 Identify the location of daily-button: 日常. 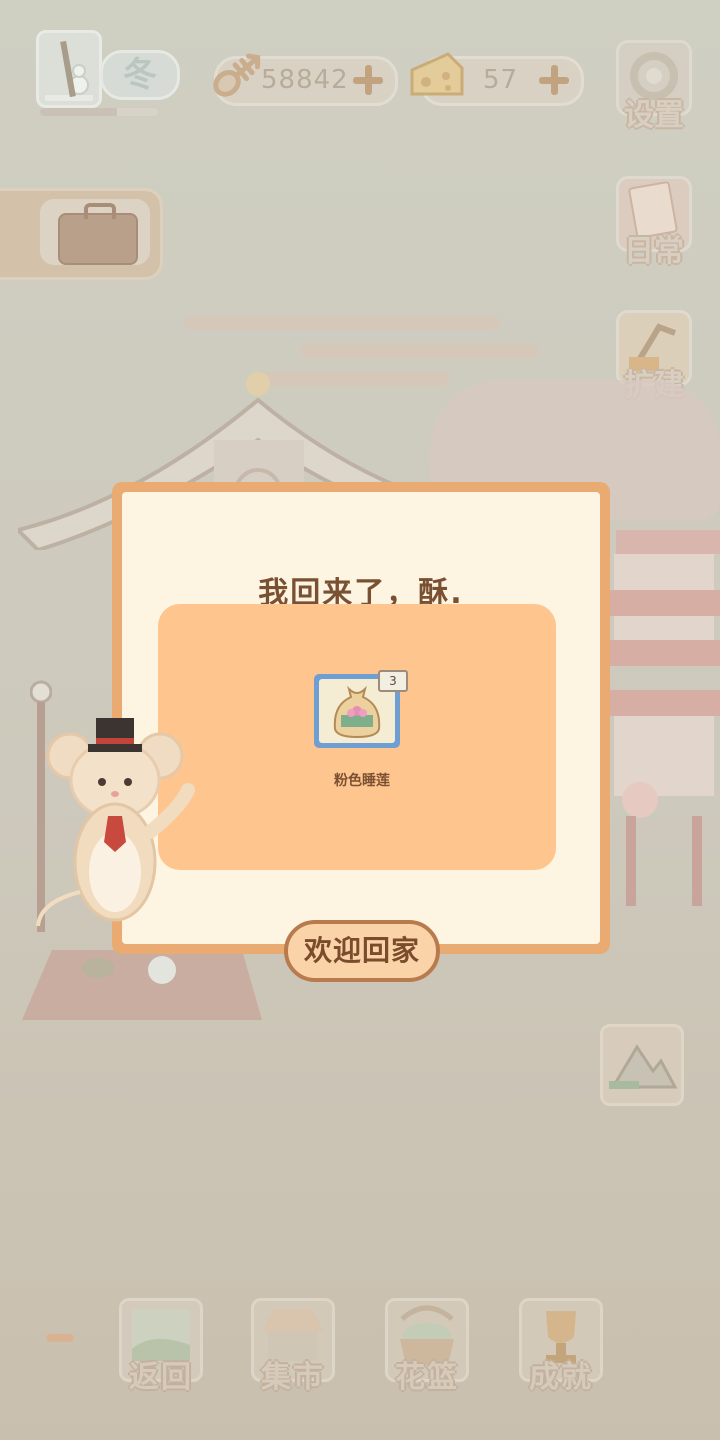
(654, 223).